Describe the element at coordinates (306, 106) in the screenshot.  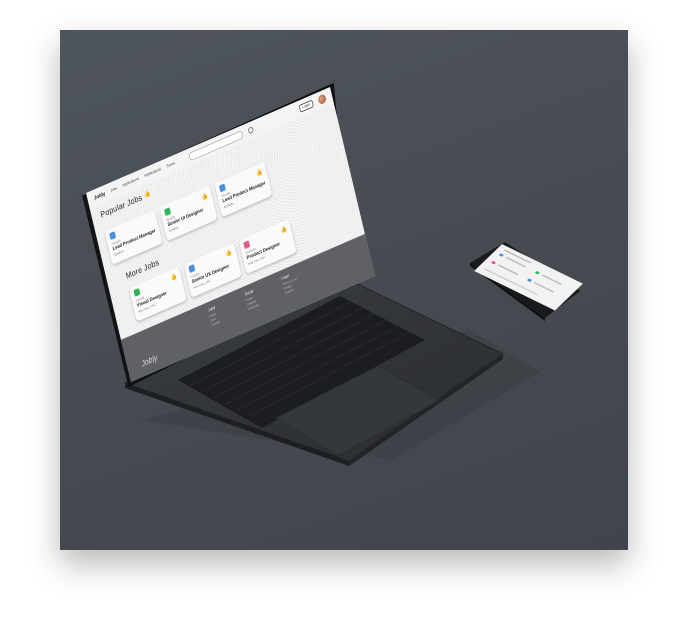
I see `login-button: Login` at that location.